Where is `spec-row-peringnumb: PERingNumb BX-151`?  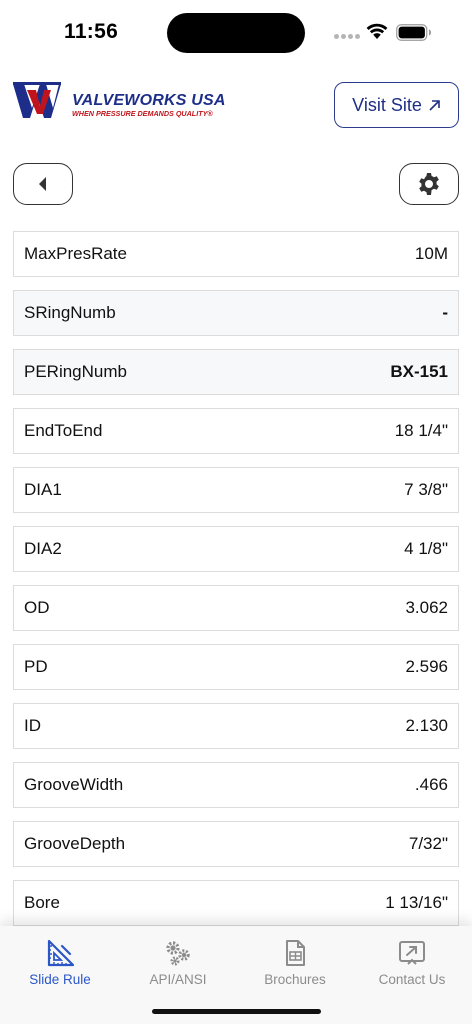 spec-row-peringnumb: PERingNumb BX-151 is located at coordinates (236, 372).